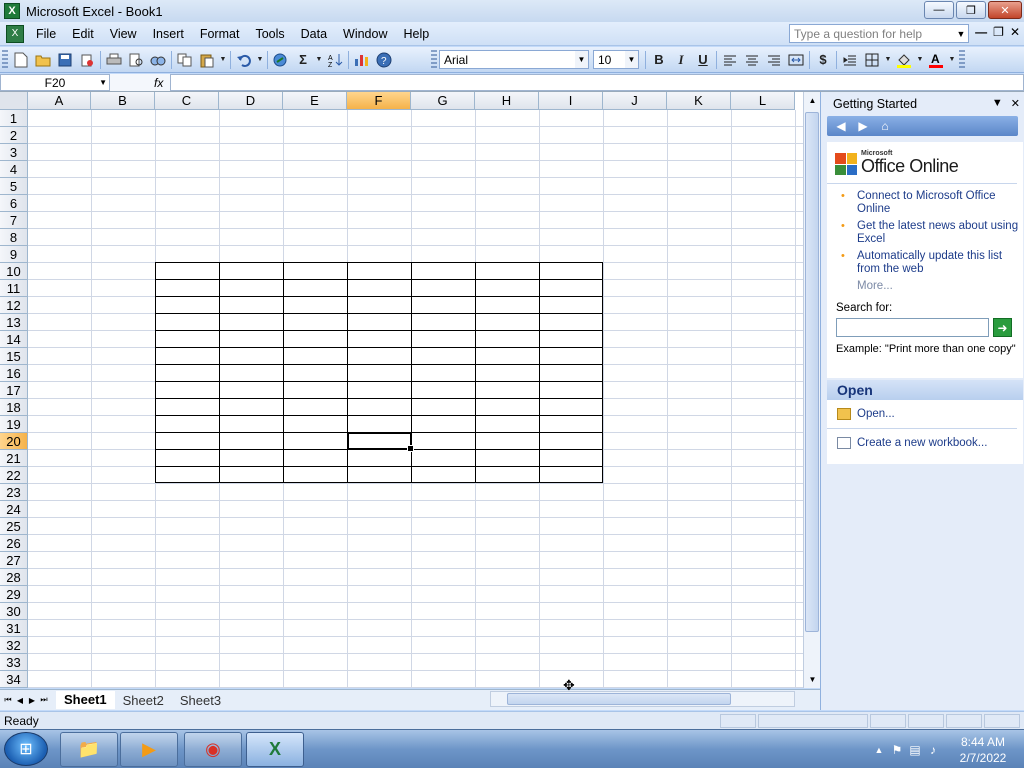 The width and height of the screenshot is (1024, 768). What do you see at coordinates (14, 203) in the screenshot?
I see `row-header-6: 6` at bounding box center [14, 203].